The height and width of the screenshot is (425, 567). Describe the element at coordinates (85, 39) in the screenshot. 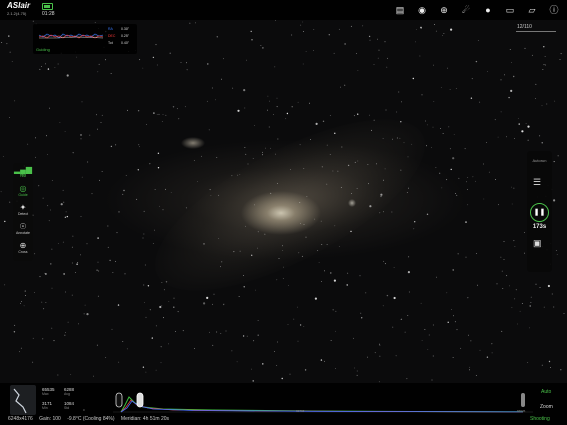

I see `guide-graph-panel: RA 0.30" DEC 0.25" Tot 0.40" Guiding` at that location.